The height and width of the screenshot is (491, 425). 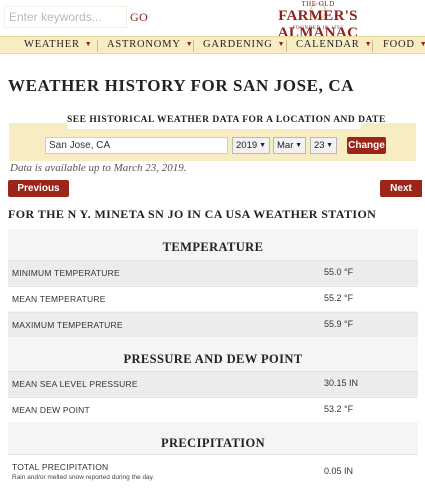 I want to click on nav-gardening-label: GARDENING, so click(x=238, y=44).